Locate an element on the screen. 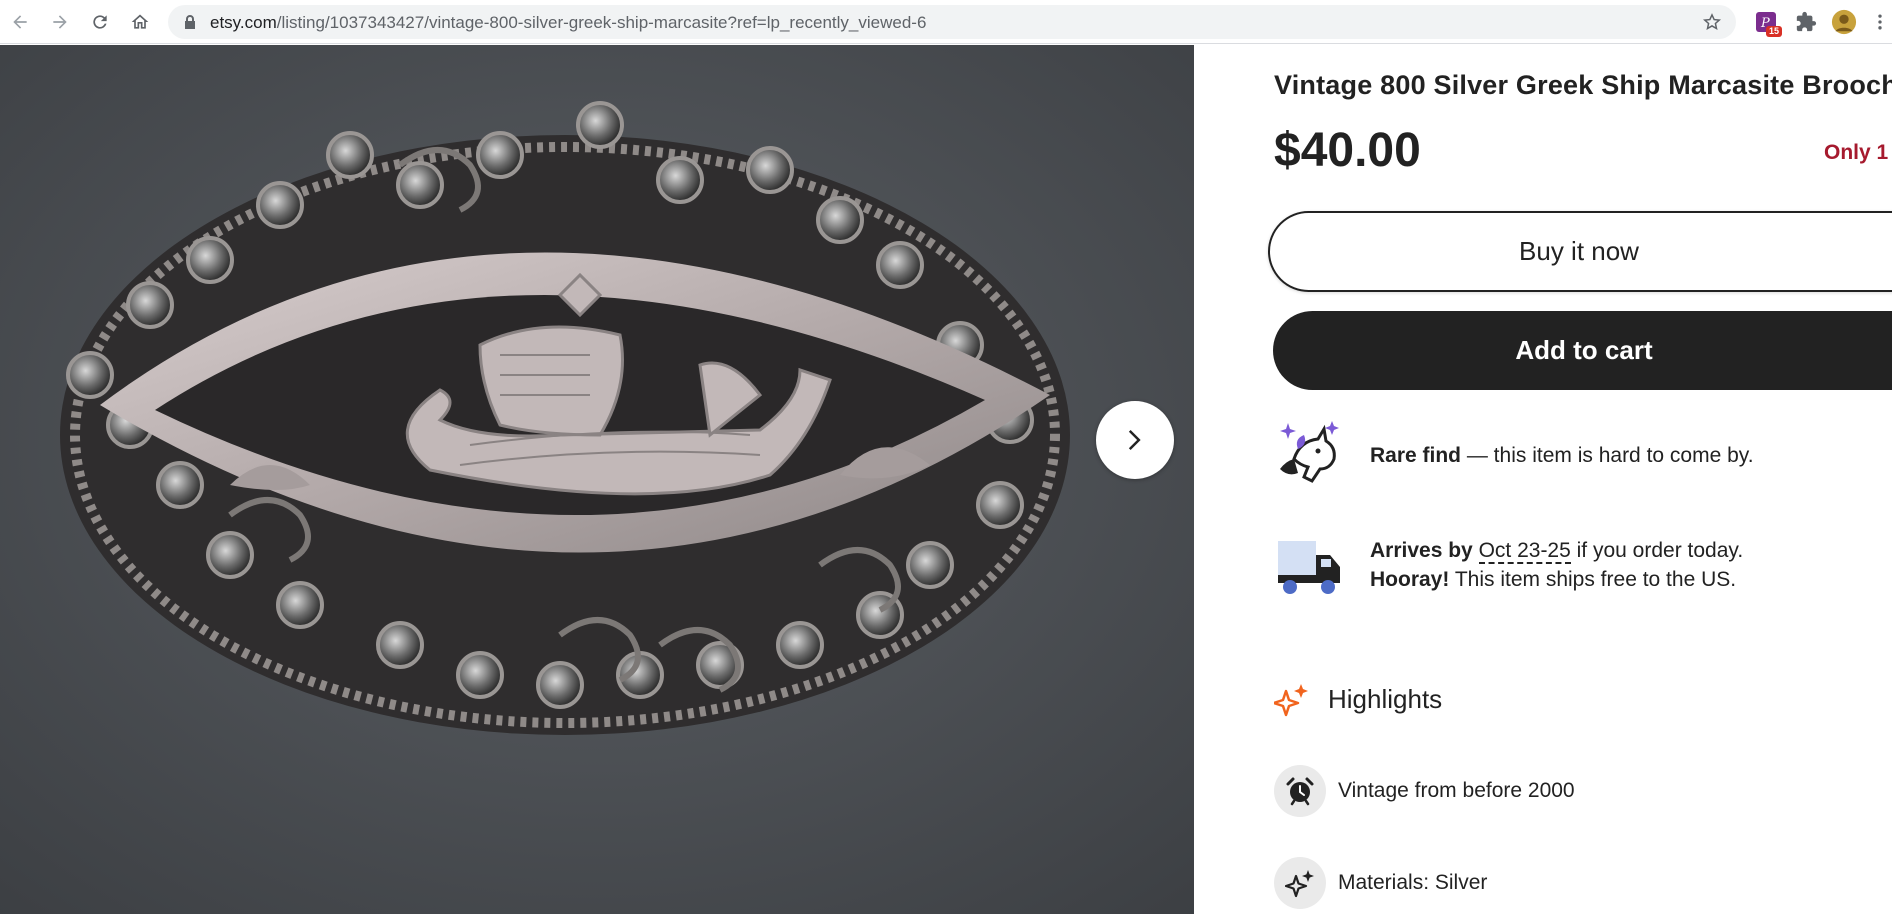  add-to-cart-label: Add to cart is located at coordinates (1584, 350).